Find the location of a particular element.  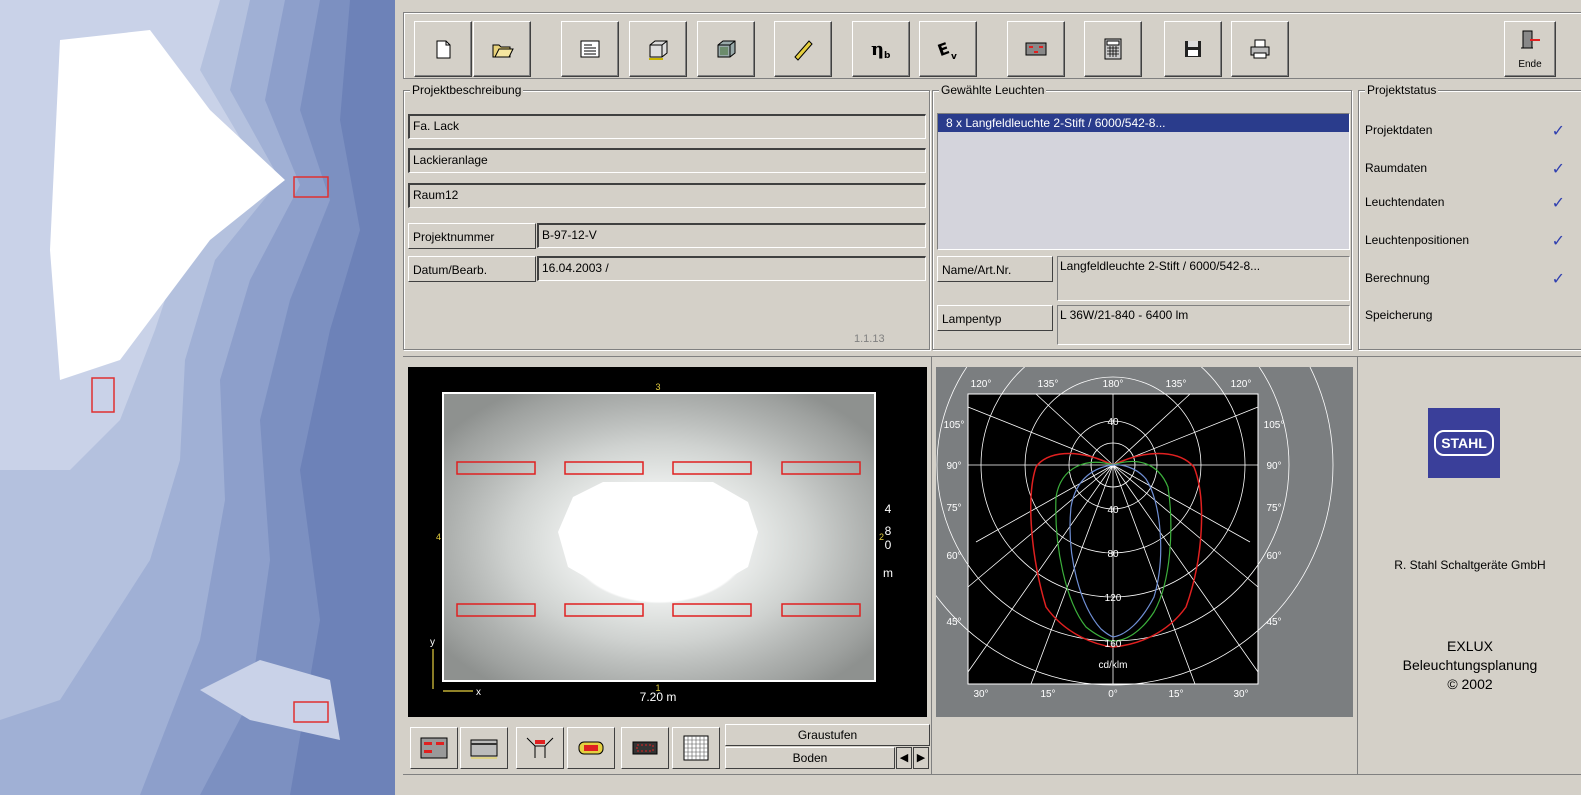

vertical-illuminance-button: Ev is located at coordinates (948, 49).